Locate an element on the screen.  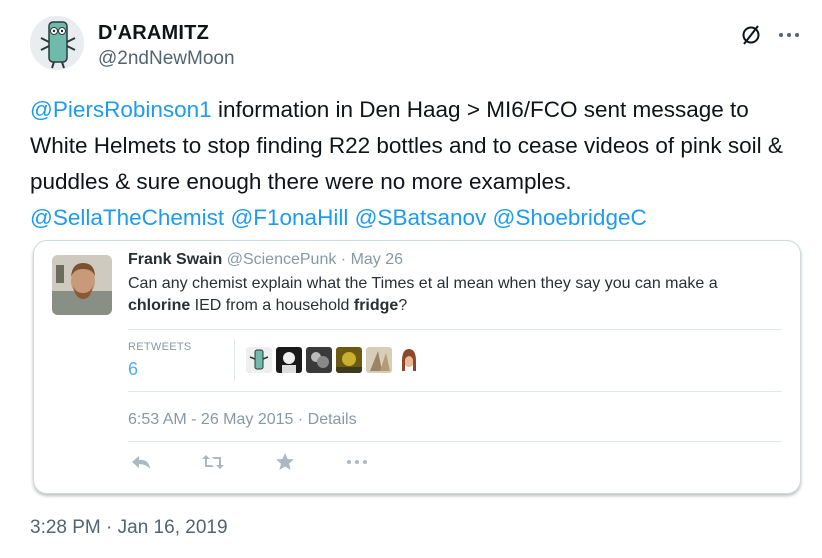
quote-author-avatar is located at coordinates (82, 285).